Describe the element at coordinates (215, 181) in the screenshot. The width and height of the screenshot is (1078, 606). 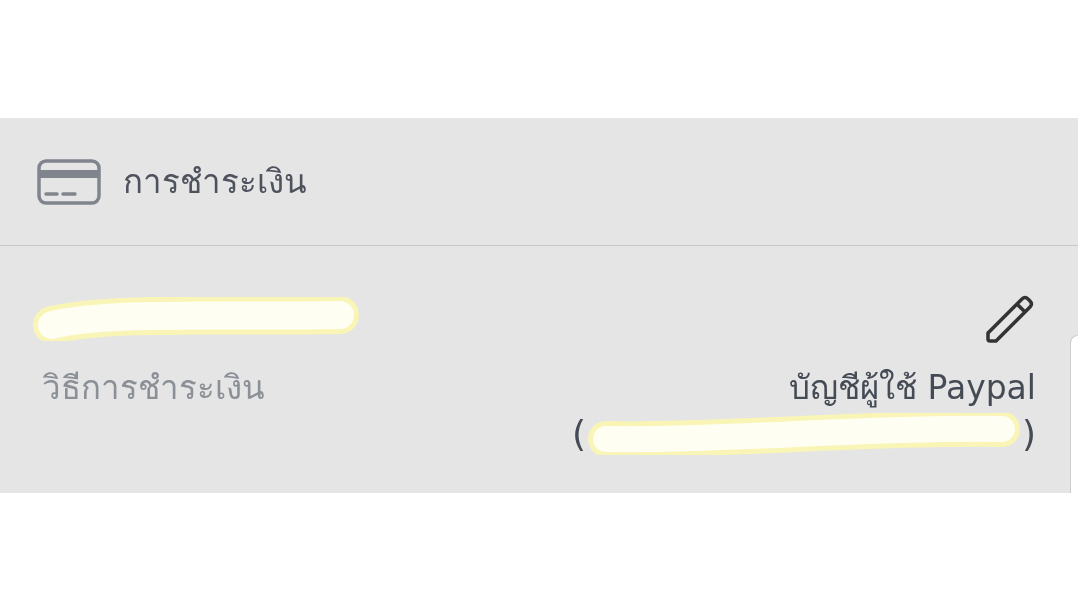
I see `section-title: การชำระเงิน` at that location.